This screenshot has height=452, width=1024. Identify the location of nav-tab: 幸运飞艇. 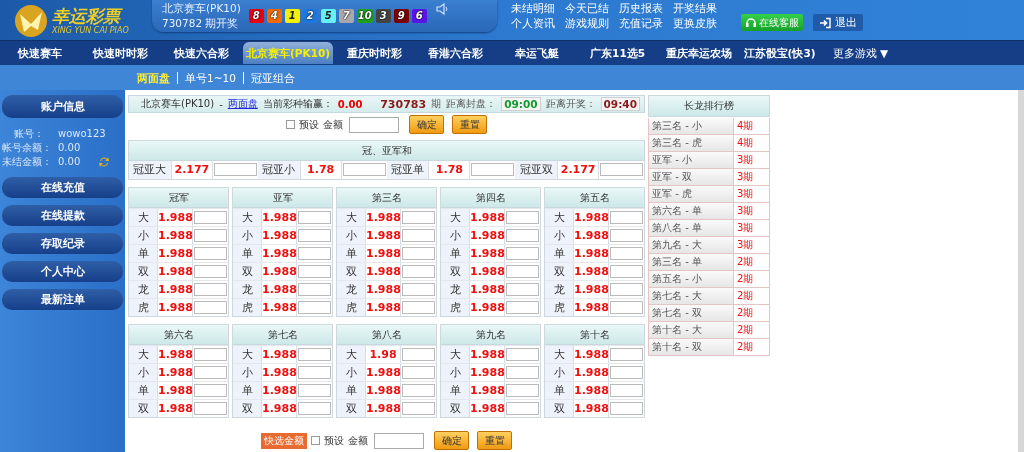
(537, 53).